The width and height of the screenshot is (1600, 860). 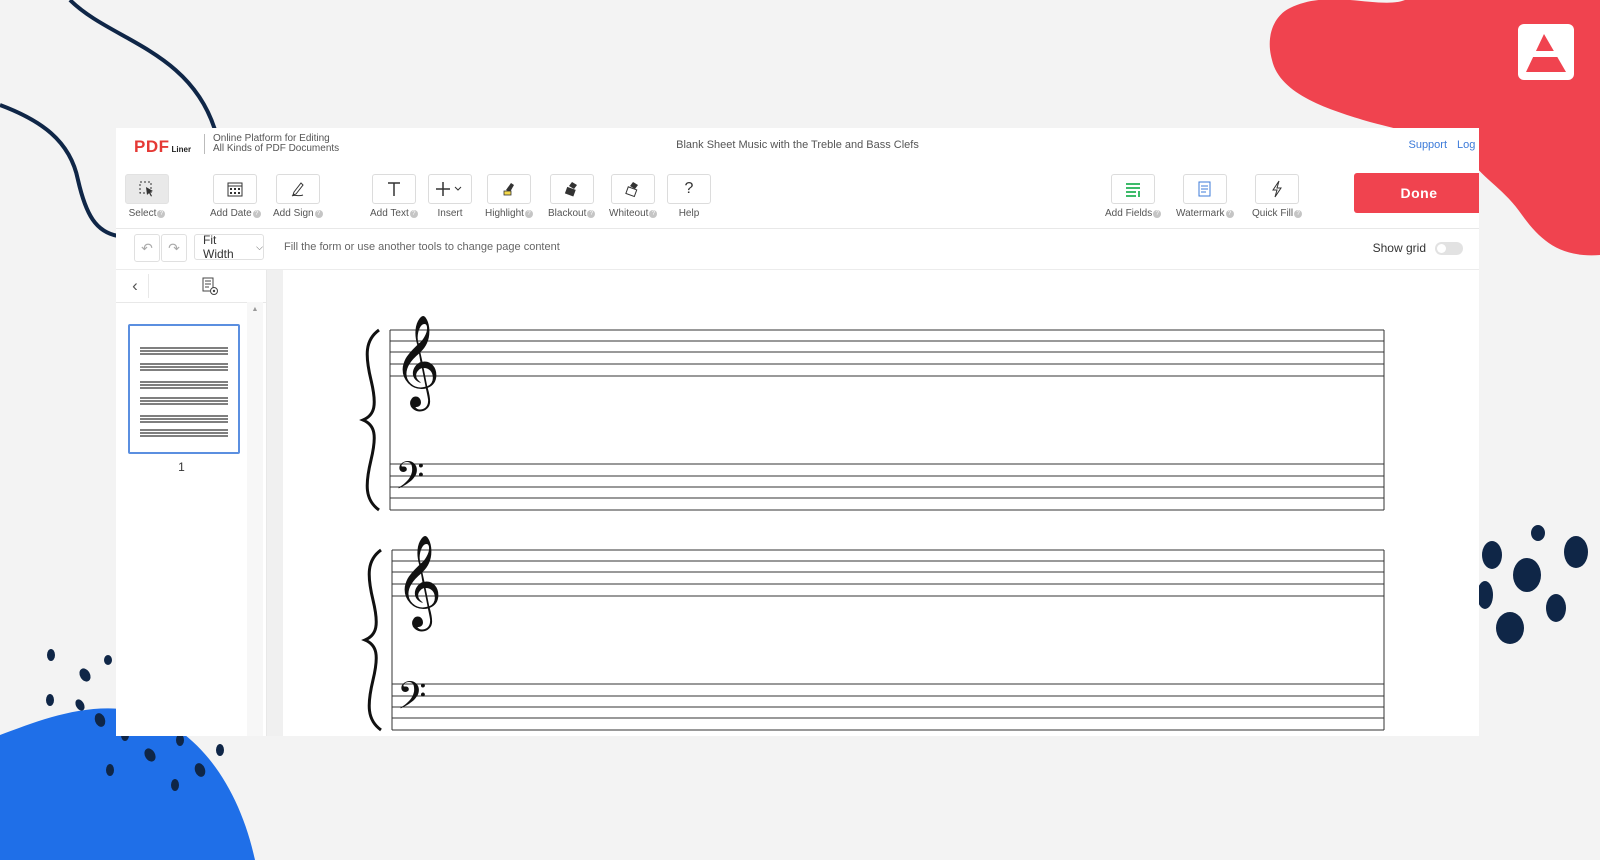 What do you see at coordinates (255, 309) in the screenshot?
I see `scroll-up-arrow-icon: ▲` at bounding box center [255, 309].